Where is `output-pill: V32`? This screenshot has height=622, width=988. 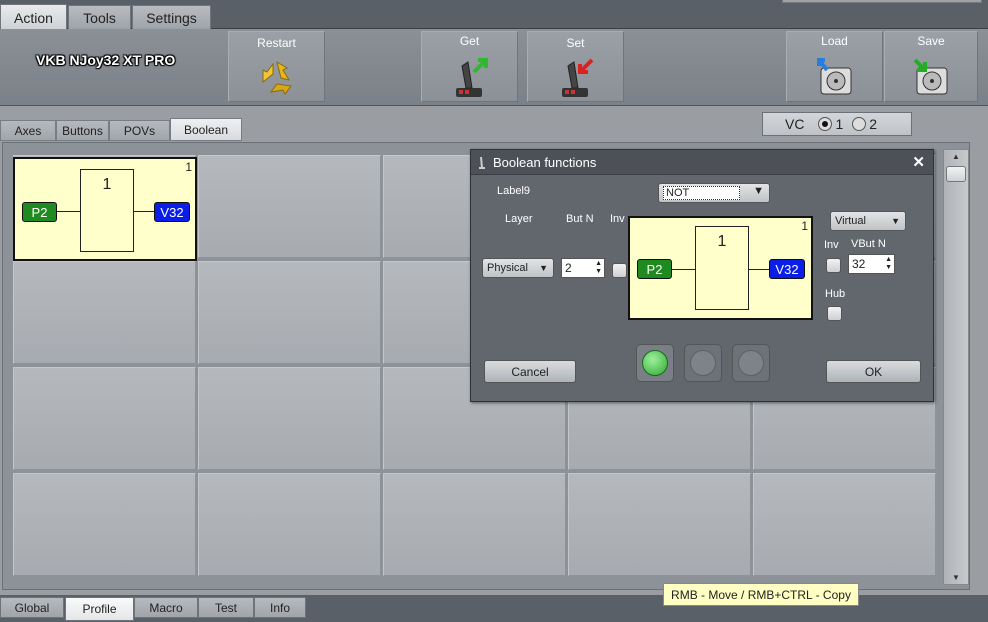 output-pill: V32 is located at coordinates (172, 212).